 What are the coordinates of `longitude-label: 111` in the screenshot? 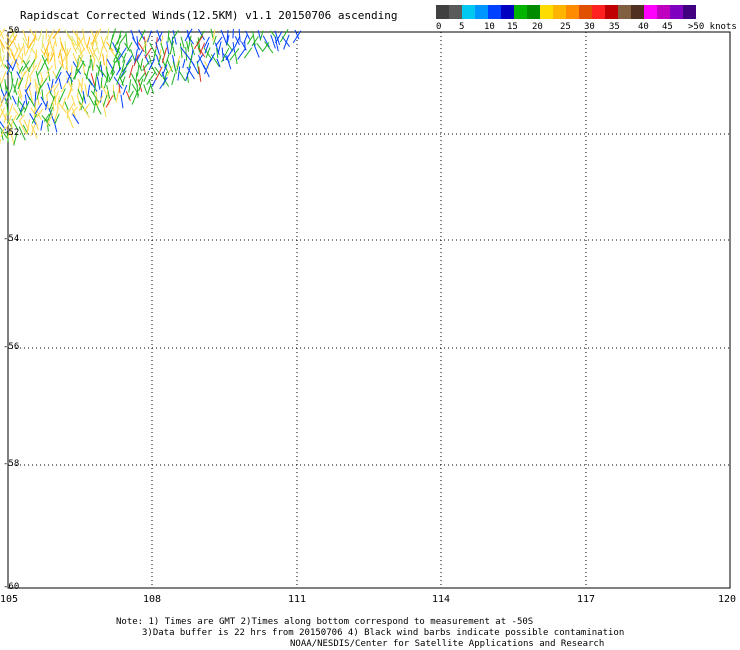 It's located at (297, 599).